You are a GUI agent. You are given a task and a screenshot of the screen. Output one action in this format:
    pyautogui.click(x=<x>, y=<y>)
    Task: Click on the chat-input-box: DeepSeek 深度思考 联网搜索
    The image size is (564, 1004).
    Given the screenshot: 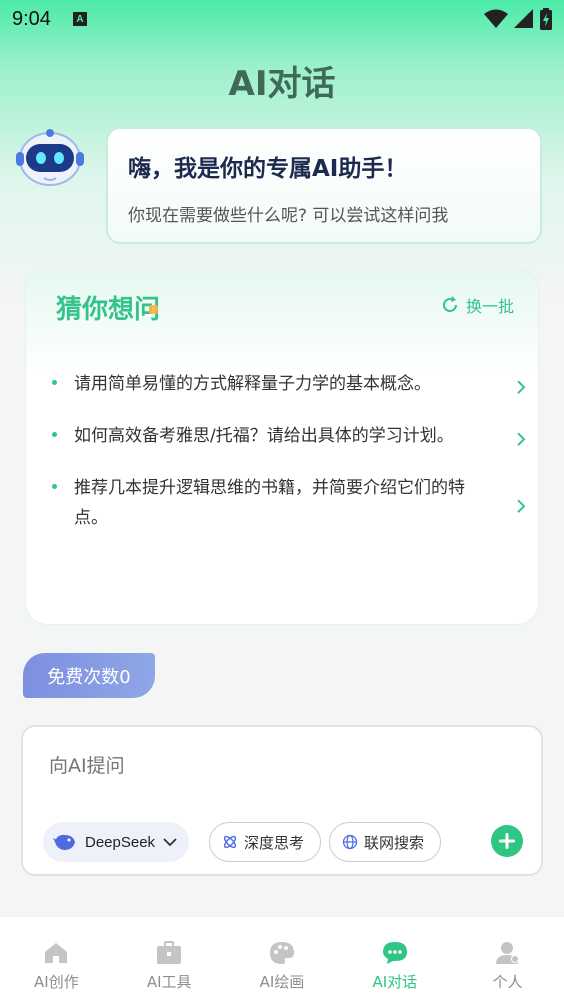 What is the action you would take?
    pyautogui.click(x=282, y=800)
    